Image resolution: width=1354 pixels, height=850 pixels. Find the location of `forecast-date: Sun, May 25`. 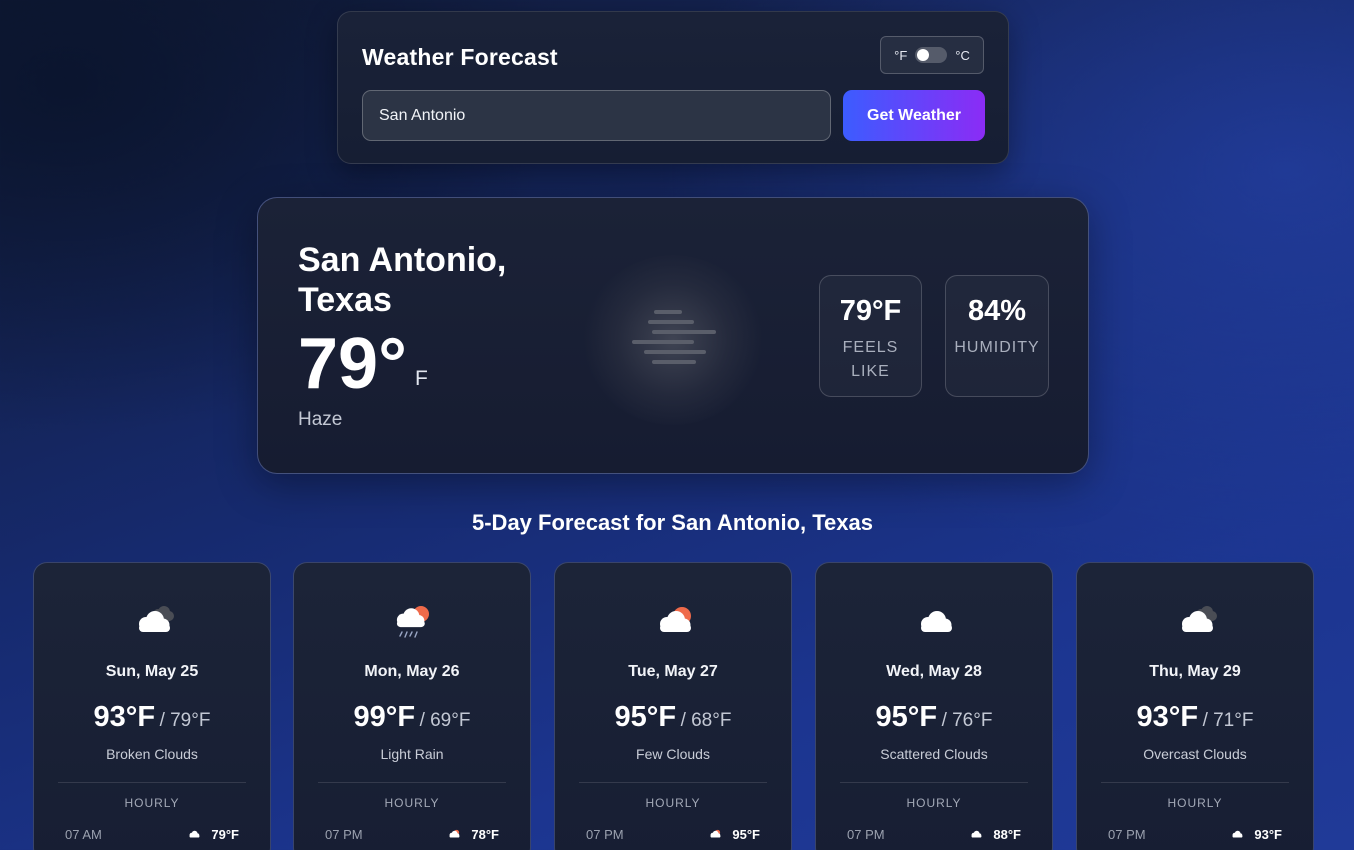

forecast-date: Sun, May 25 is located at coordinates (152, 671).